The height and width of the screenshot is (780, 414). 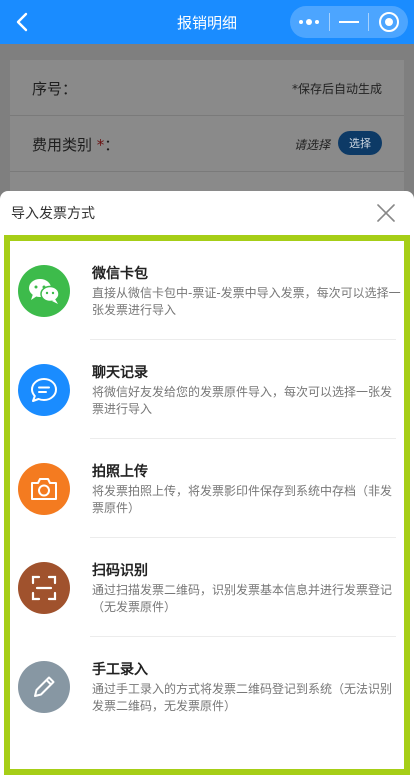 I want to click on sheet-title: 导入发票方式, so click(x=53, y=214).